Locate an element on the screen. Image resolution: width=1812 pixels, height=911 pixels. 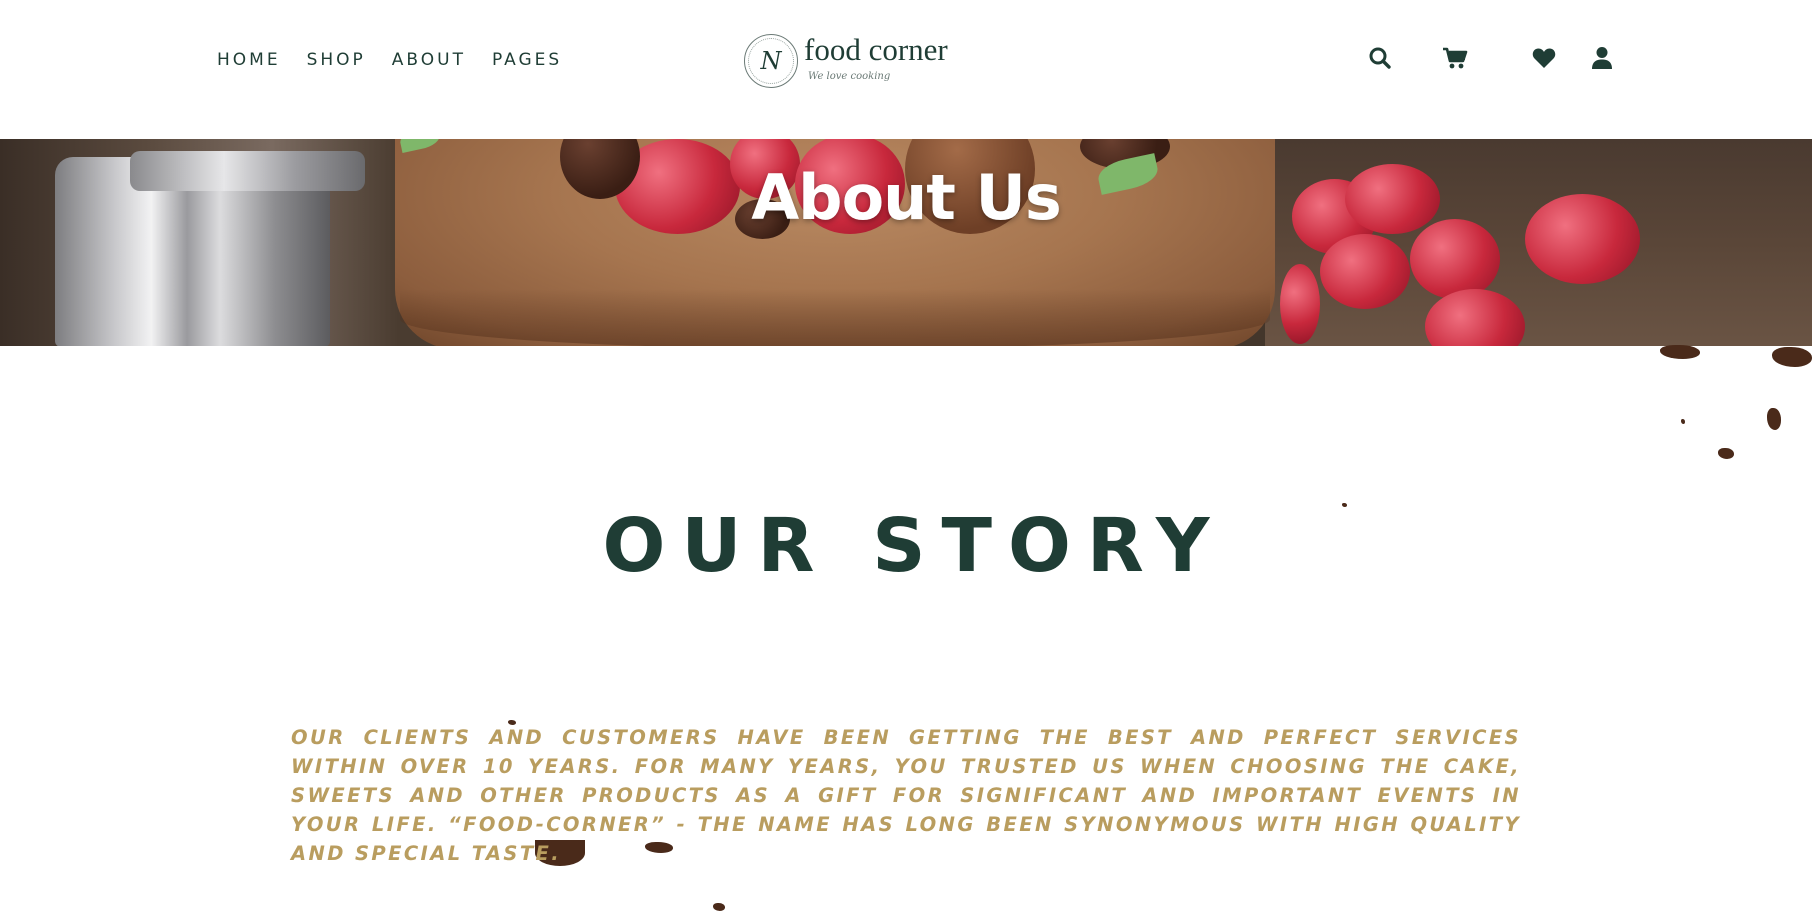
search-icon is located at coordinates (1380, 58).